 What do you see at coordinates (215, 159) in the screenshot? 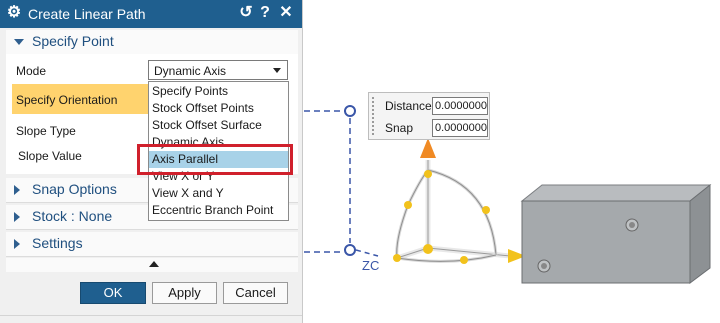
I see `selection-highlight-outline` at bounding box center [215, 159].